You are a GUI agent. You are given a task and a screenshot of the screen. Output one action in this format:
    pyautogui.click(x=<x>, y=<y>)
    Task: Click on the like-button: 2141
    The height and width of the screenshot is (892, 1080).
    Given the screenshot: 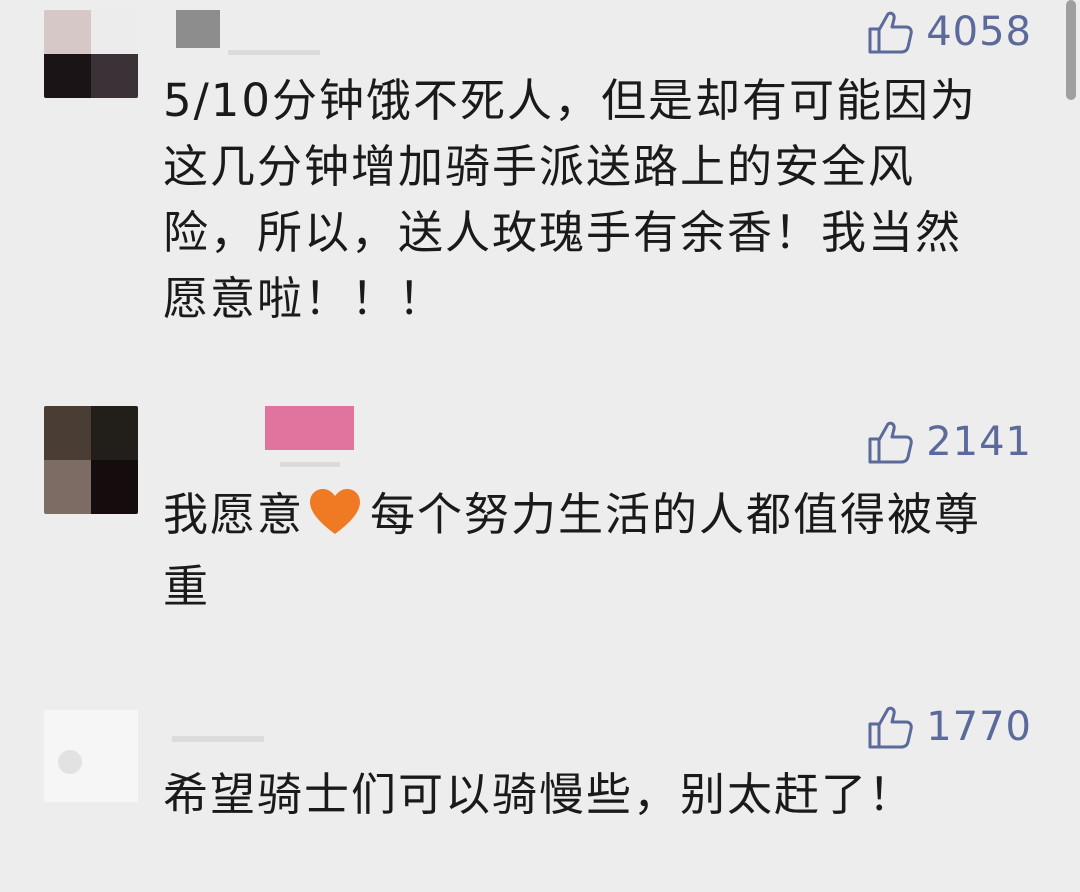 What is the action you would take?
    pyautogui.click(x=949, y=442)
    